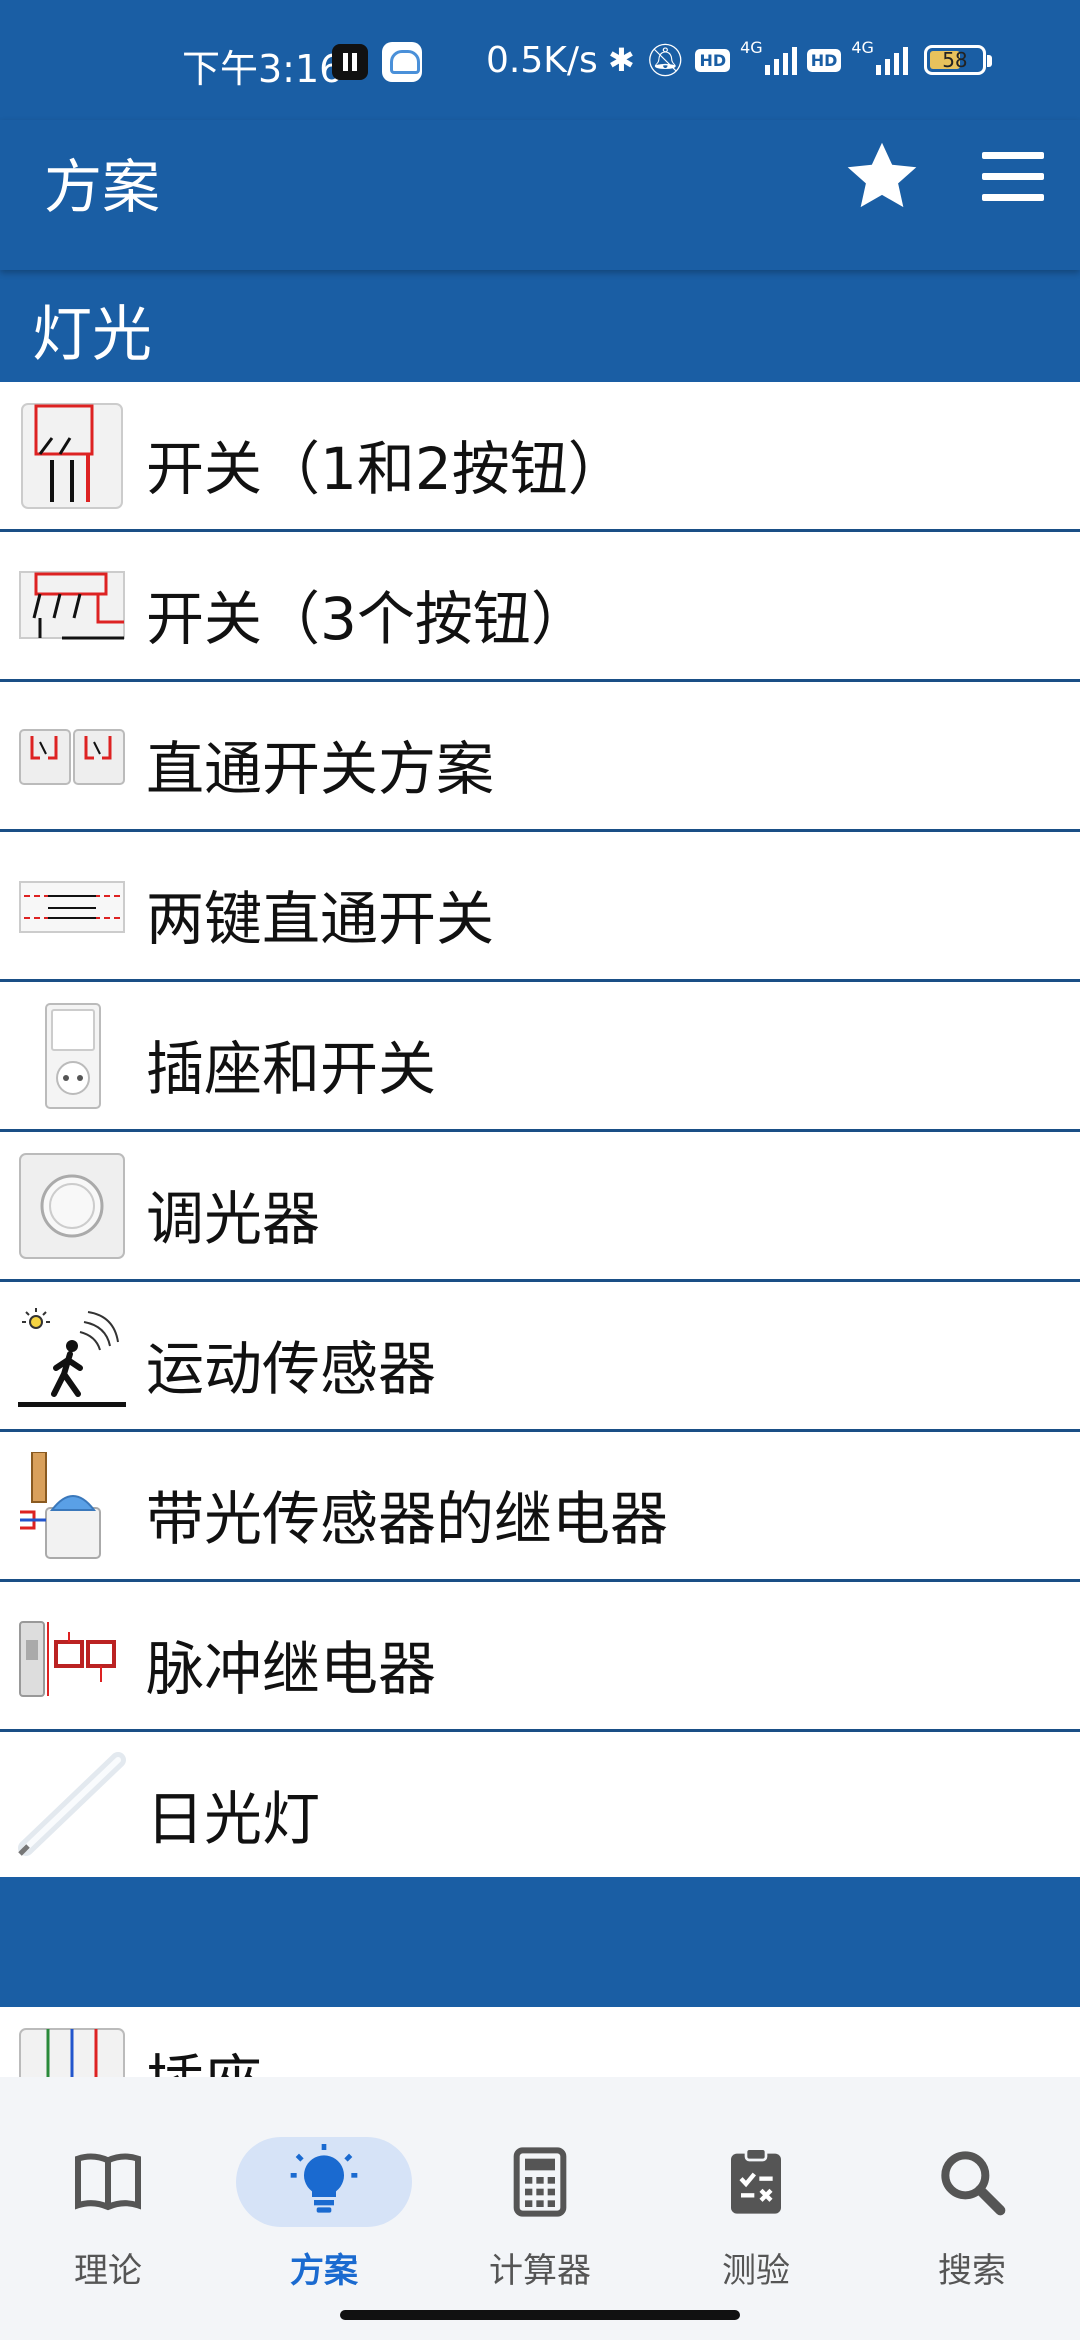 The width and height of the screenshot is (1080, 2340). I want to click on battery-level: 58, so click(955, 60).